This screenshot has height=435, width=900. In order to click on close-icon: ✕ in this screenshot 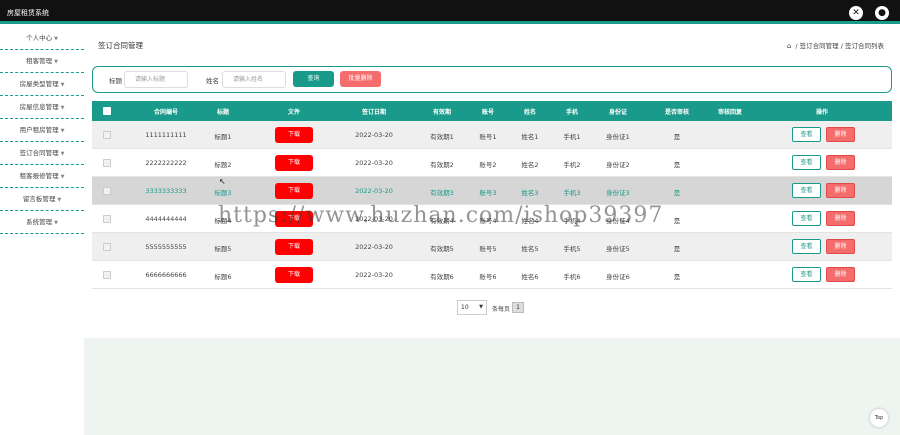, I will do `click(856, 13)`.